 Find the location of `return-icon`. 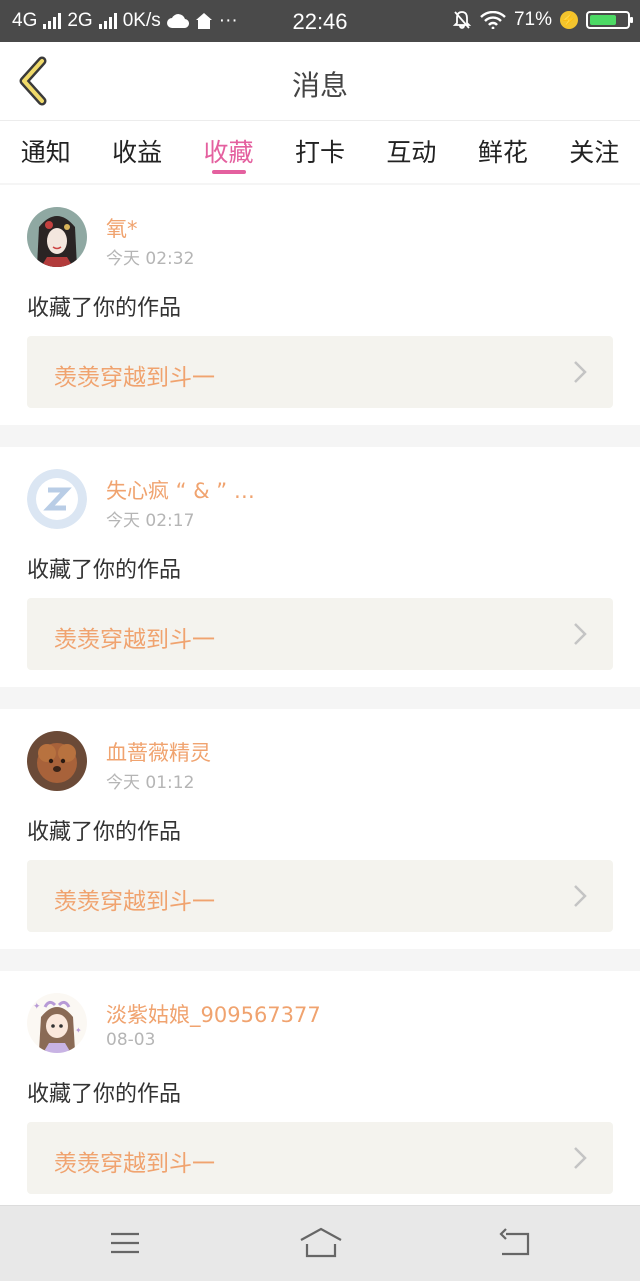

return-icon is located at coordinates (514, 1242).